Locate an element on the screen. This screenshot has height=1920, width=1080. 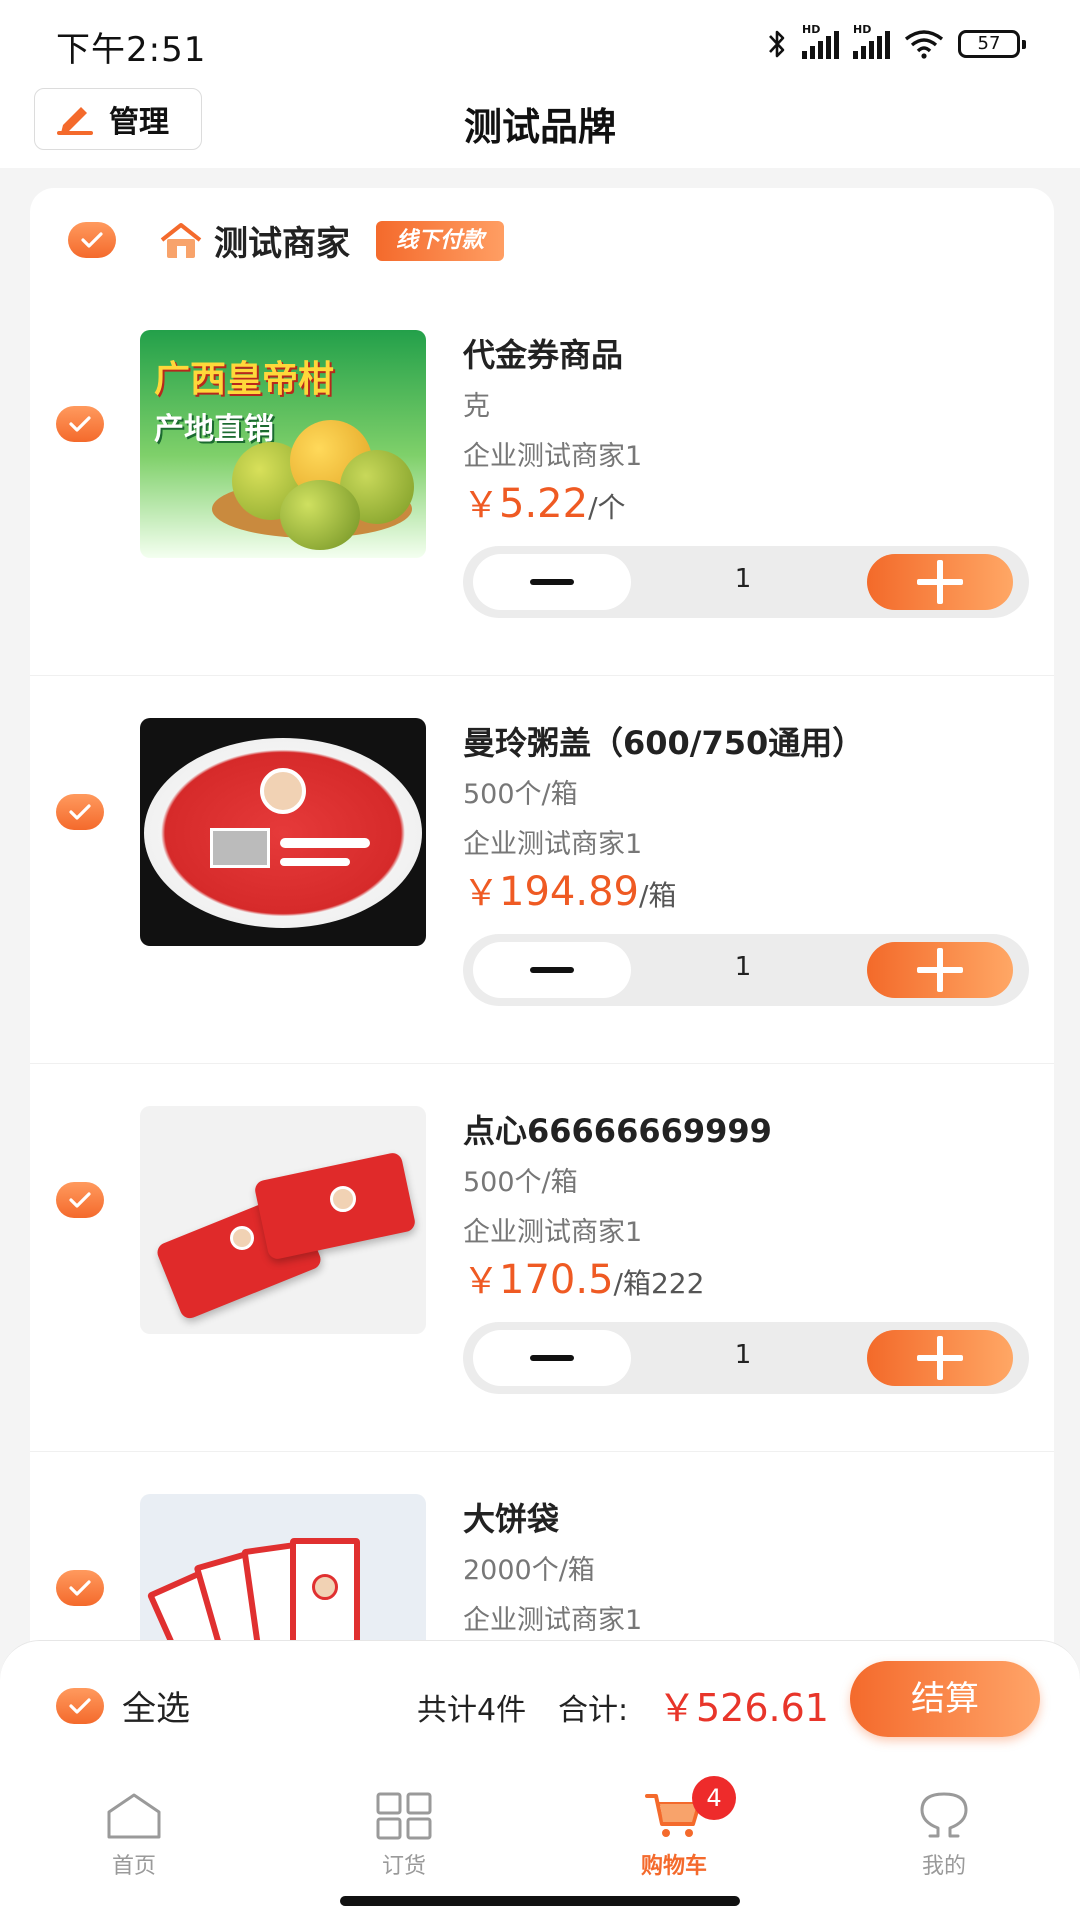
item-price: ￥5.22/个 is located at coordinates (544, 504).